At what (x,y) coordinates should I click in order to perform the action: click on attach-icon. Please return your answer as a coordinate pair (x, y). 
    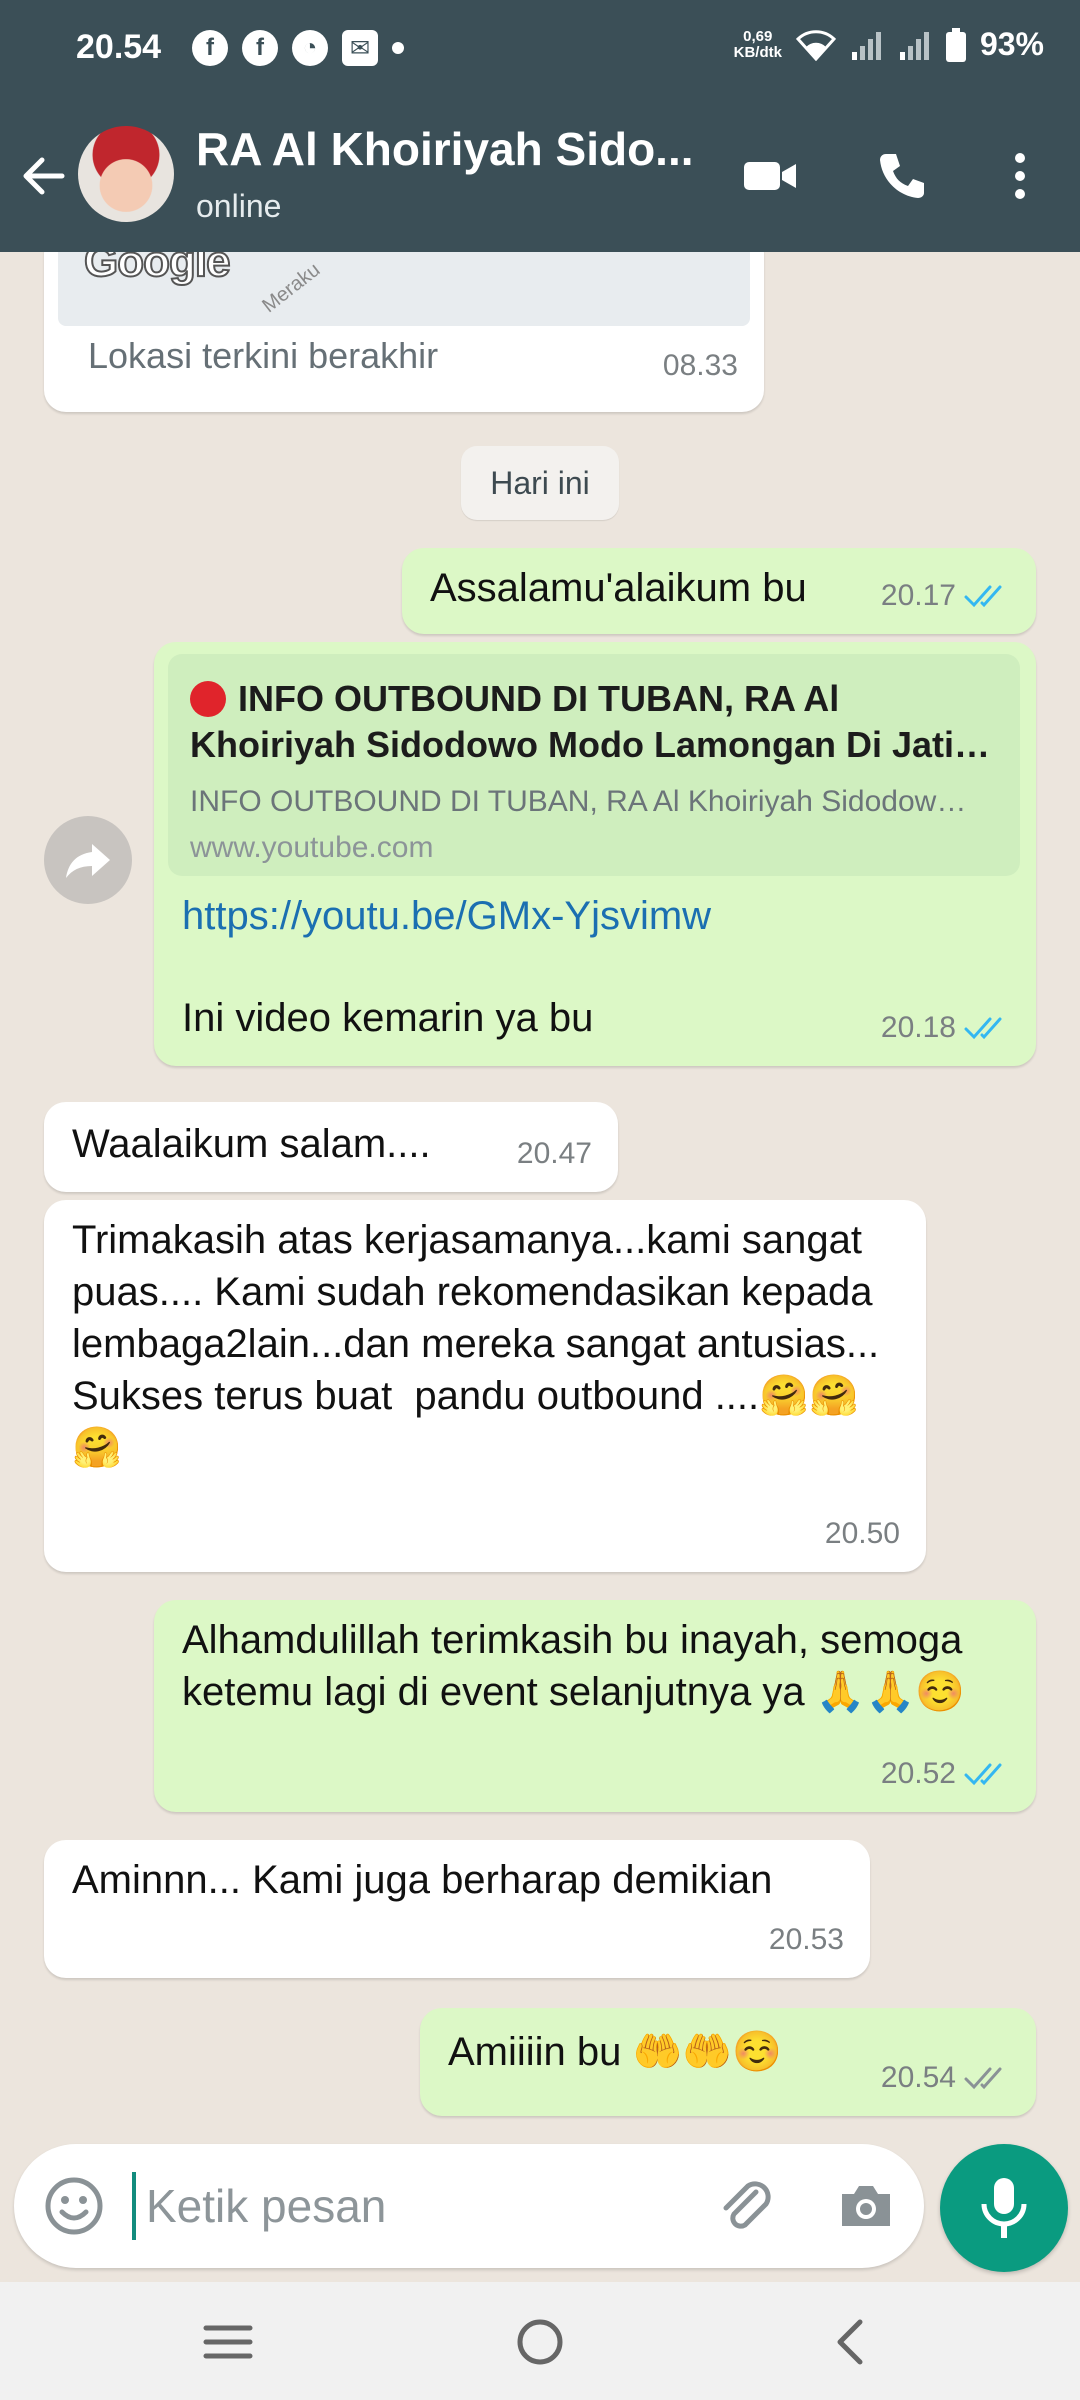
    Looking at the image, I should click on (746, 2206).